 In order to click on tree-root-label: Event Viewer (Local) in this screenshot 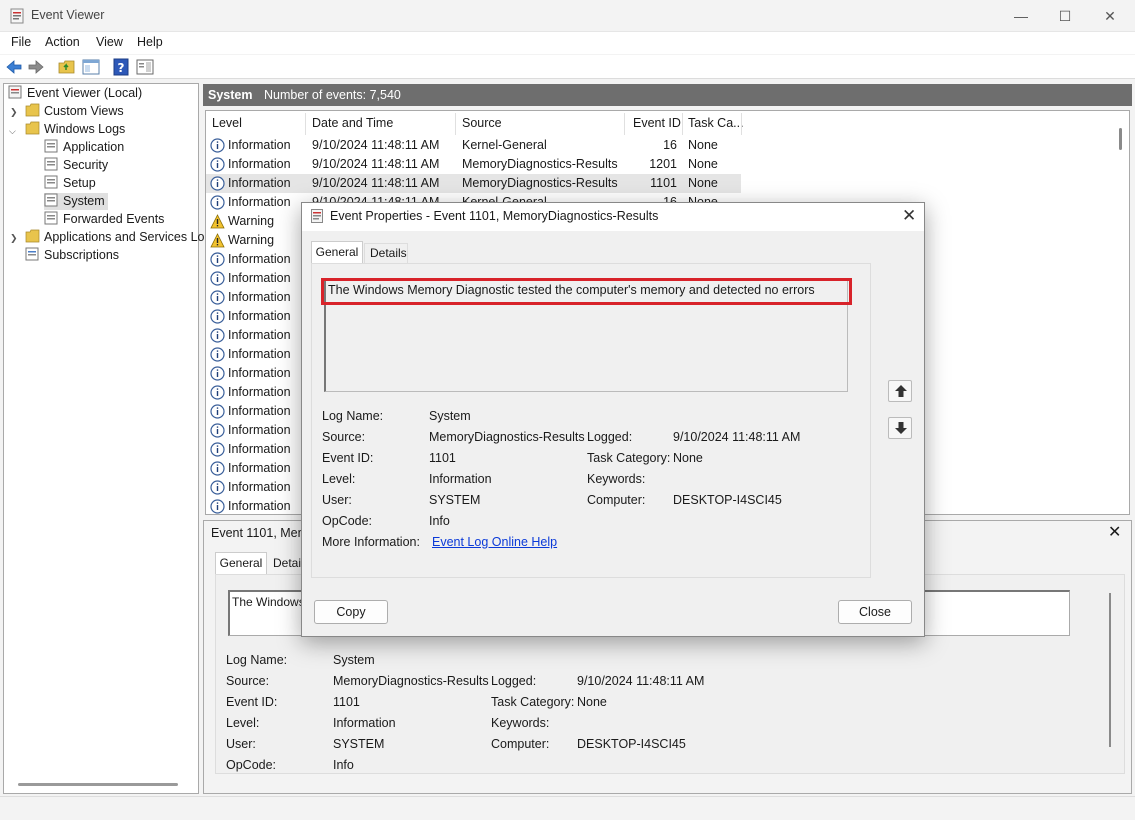, I will do `click(84, 93)`.